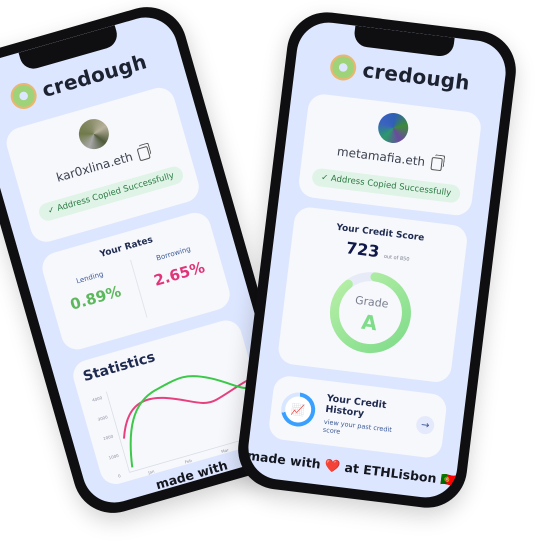  Describe the element at coordinates (225, 450) in the screenshot. I see `x-tick: Mar` at that location.